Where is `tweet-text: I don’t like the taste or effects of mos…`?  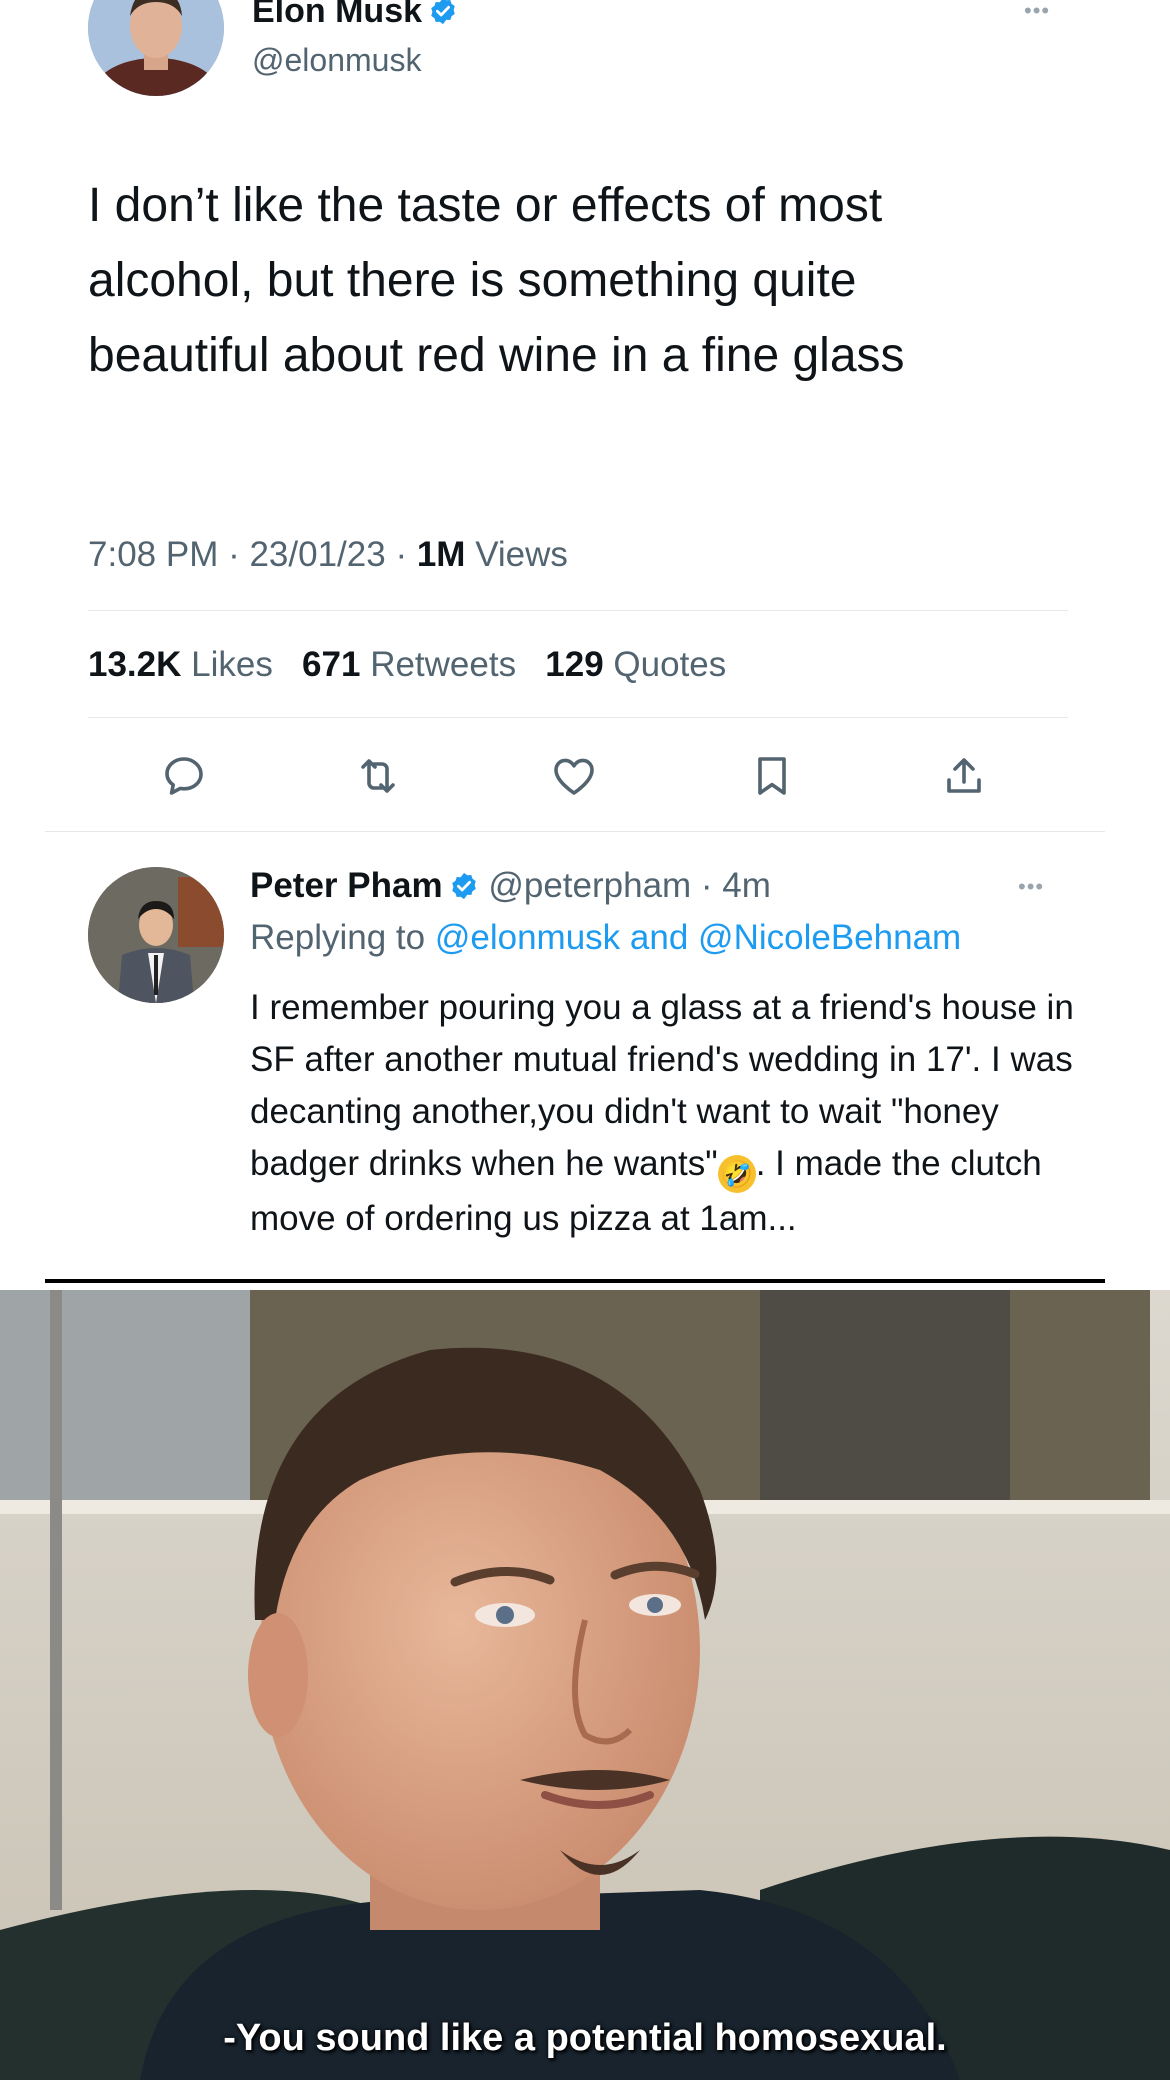 tweet-text: I don’t like the taste or effects of mos… is located at coordinates (496, 280).